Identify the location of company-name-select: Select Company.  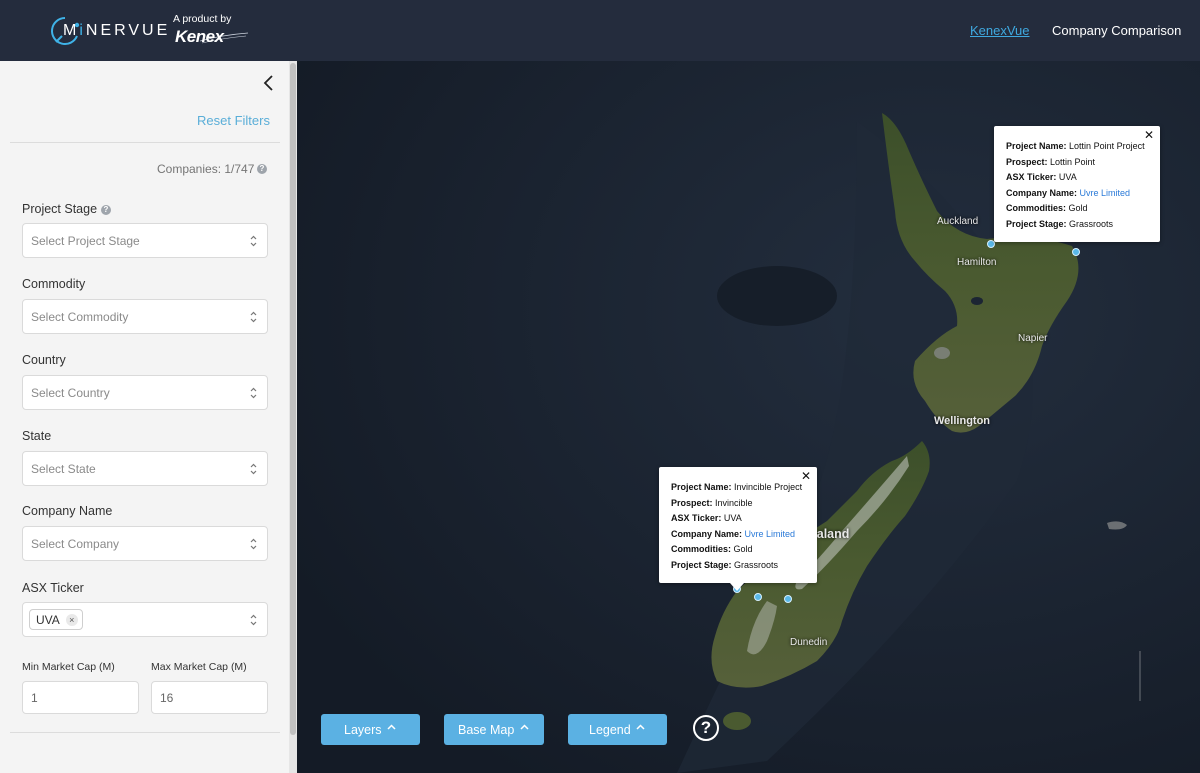
(145, 543).